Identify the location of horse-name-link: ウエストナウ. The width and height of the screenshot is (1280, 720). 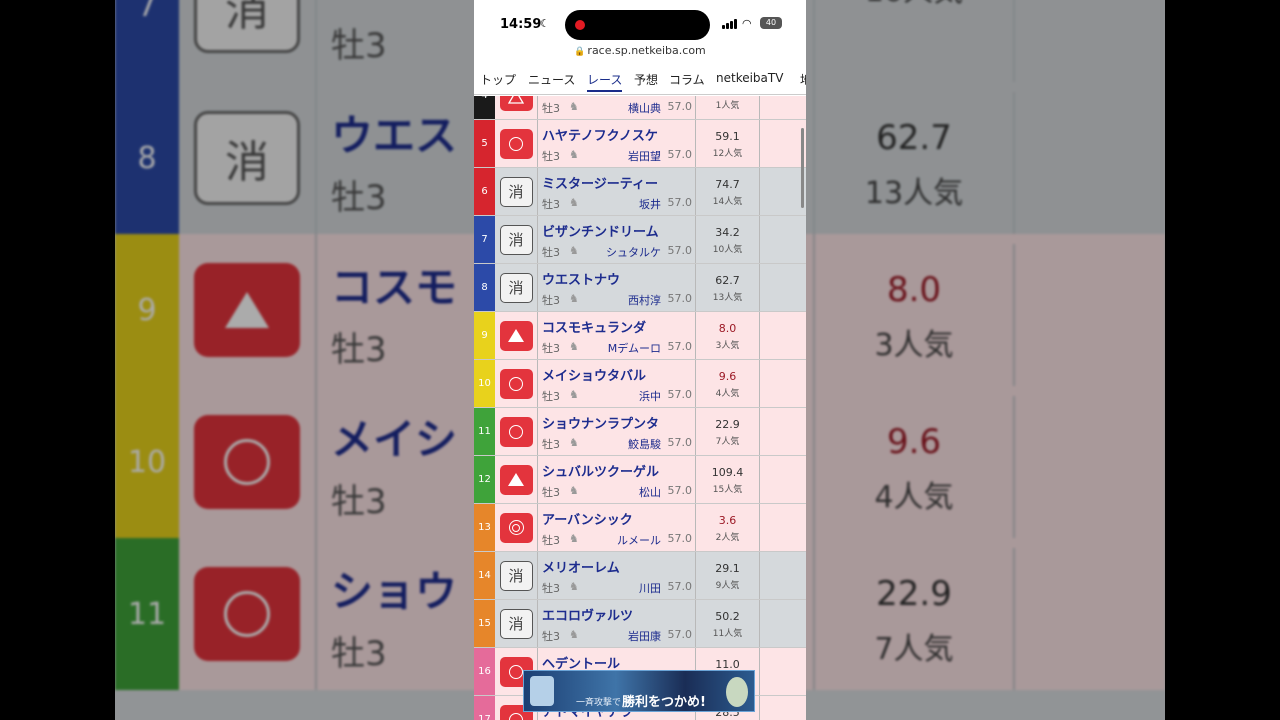
(581, 278).